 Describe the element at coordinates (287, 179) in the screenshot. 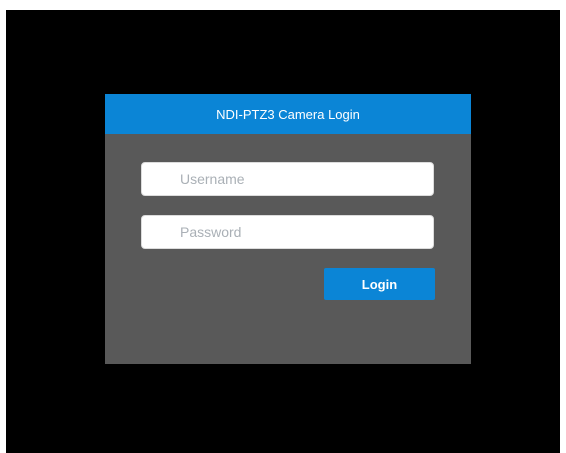

I see `username-input` at that location.